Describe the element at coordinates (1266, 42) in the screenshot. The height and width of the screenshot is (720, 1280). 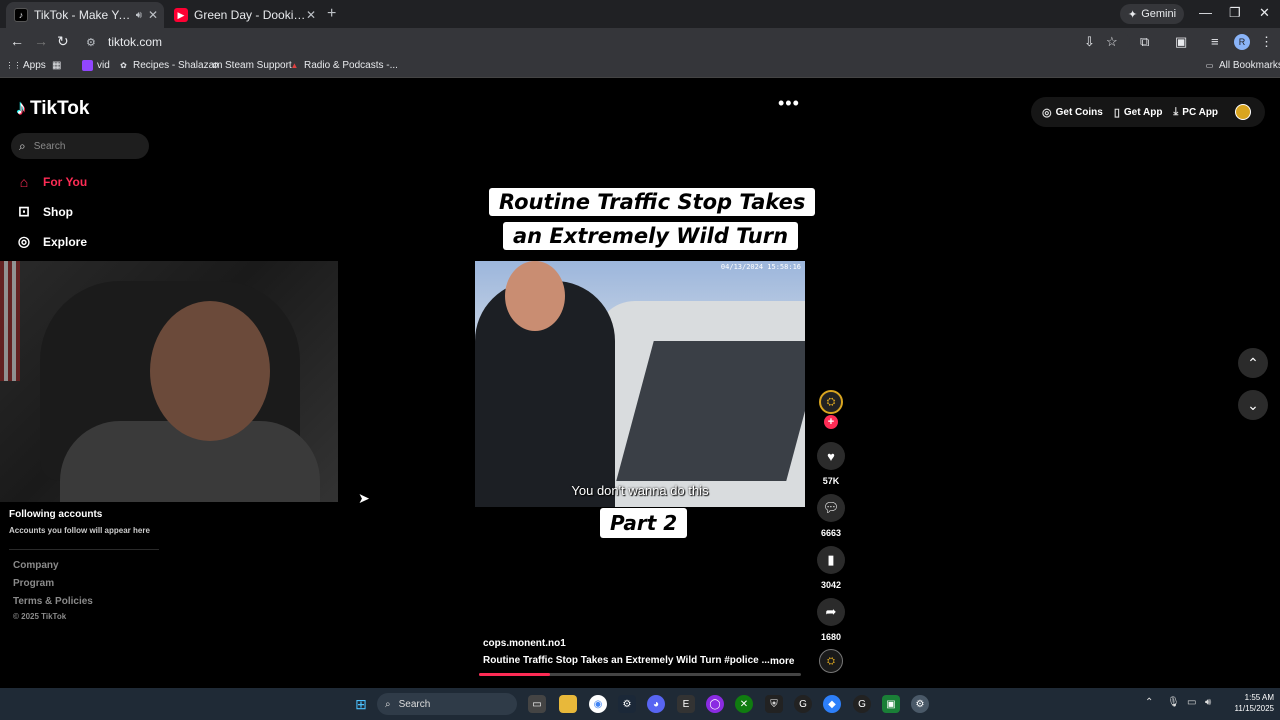
I see `menu-kebab-icon: ⋮` at that location.